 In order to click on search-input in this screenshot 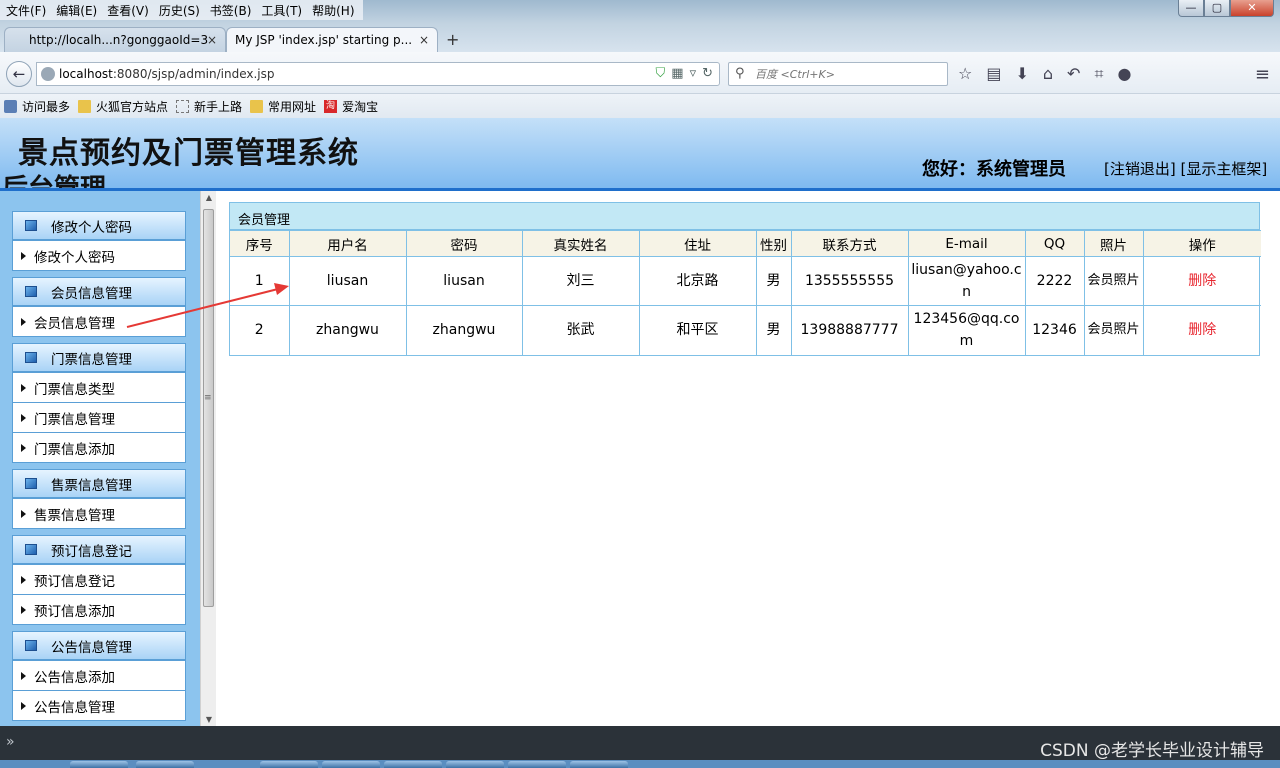, I will do `click(848, 74)`.